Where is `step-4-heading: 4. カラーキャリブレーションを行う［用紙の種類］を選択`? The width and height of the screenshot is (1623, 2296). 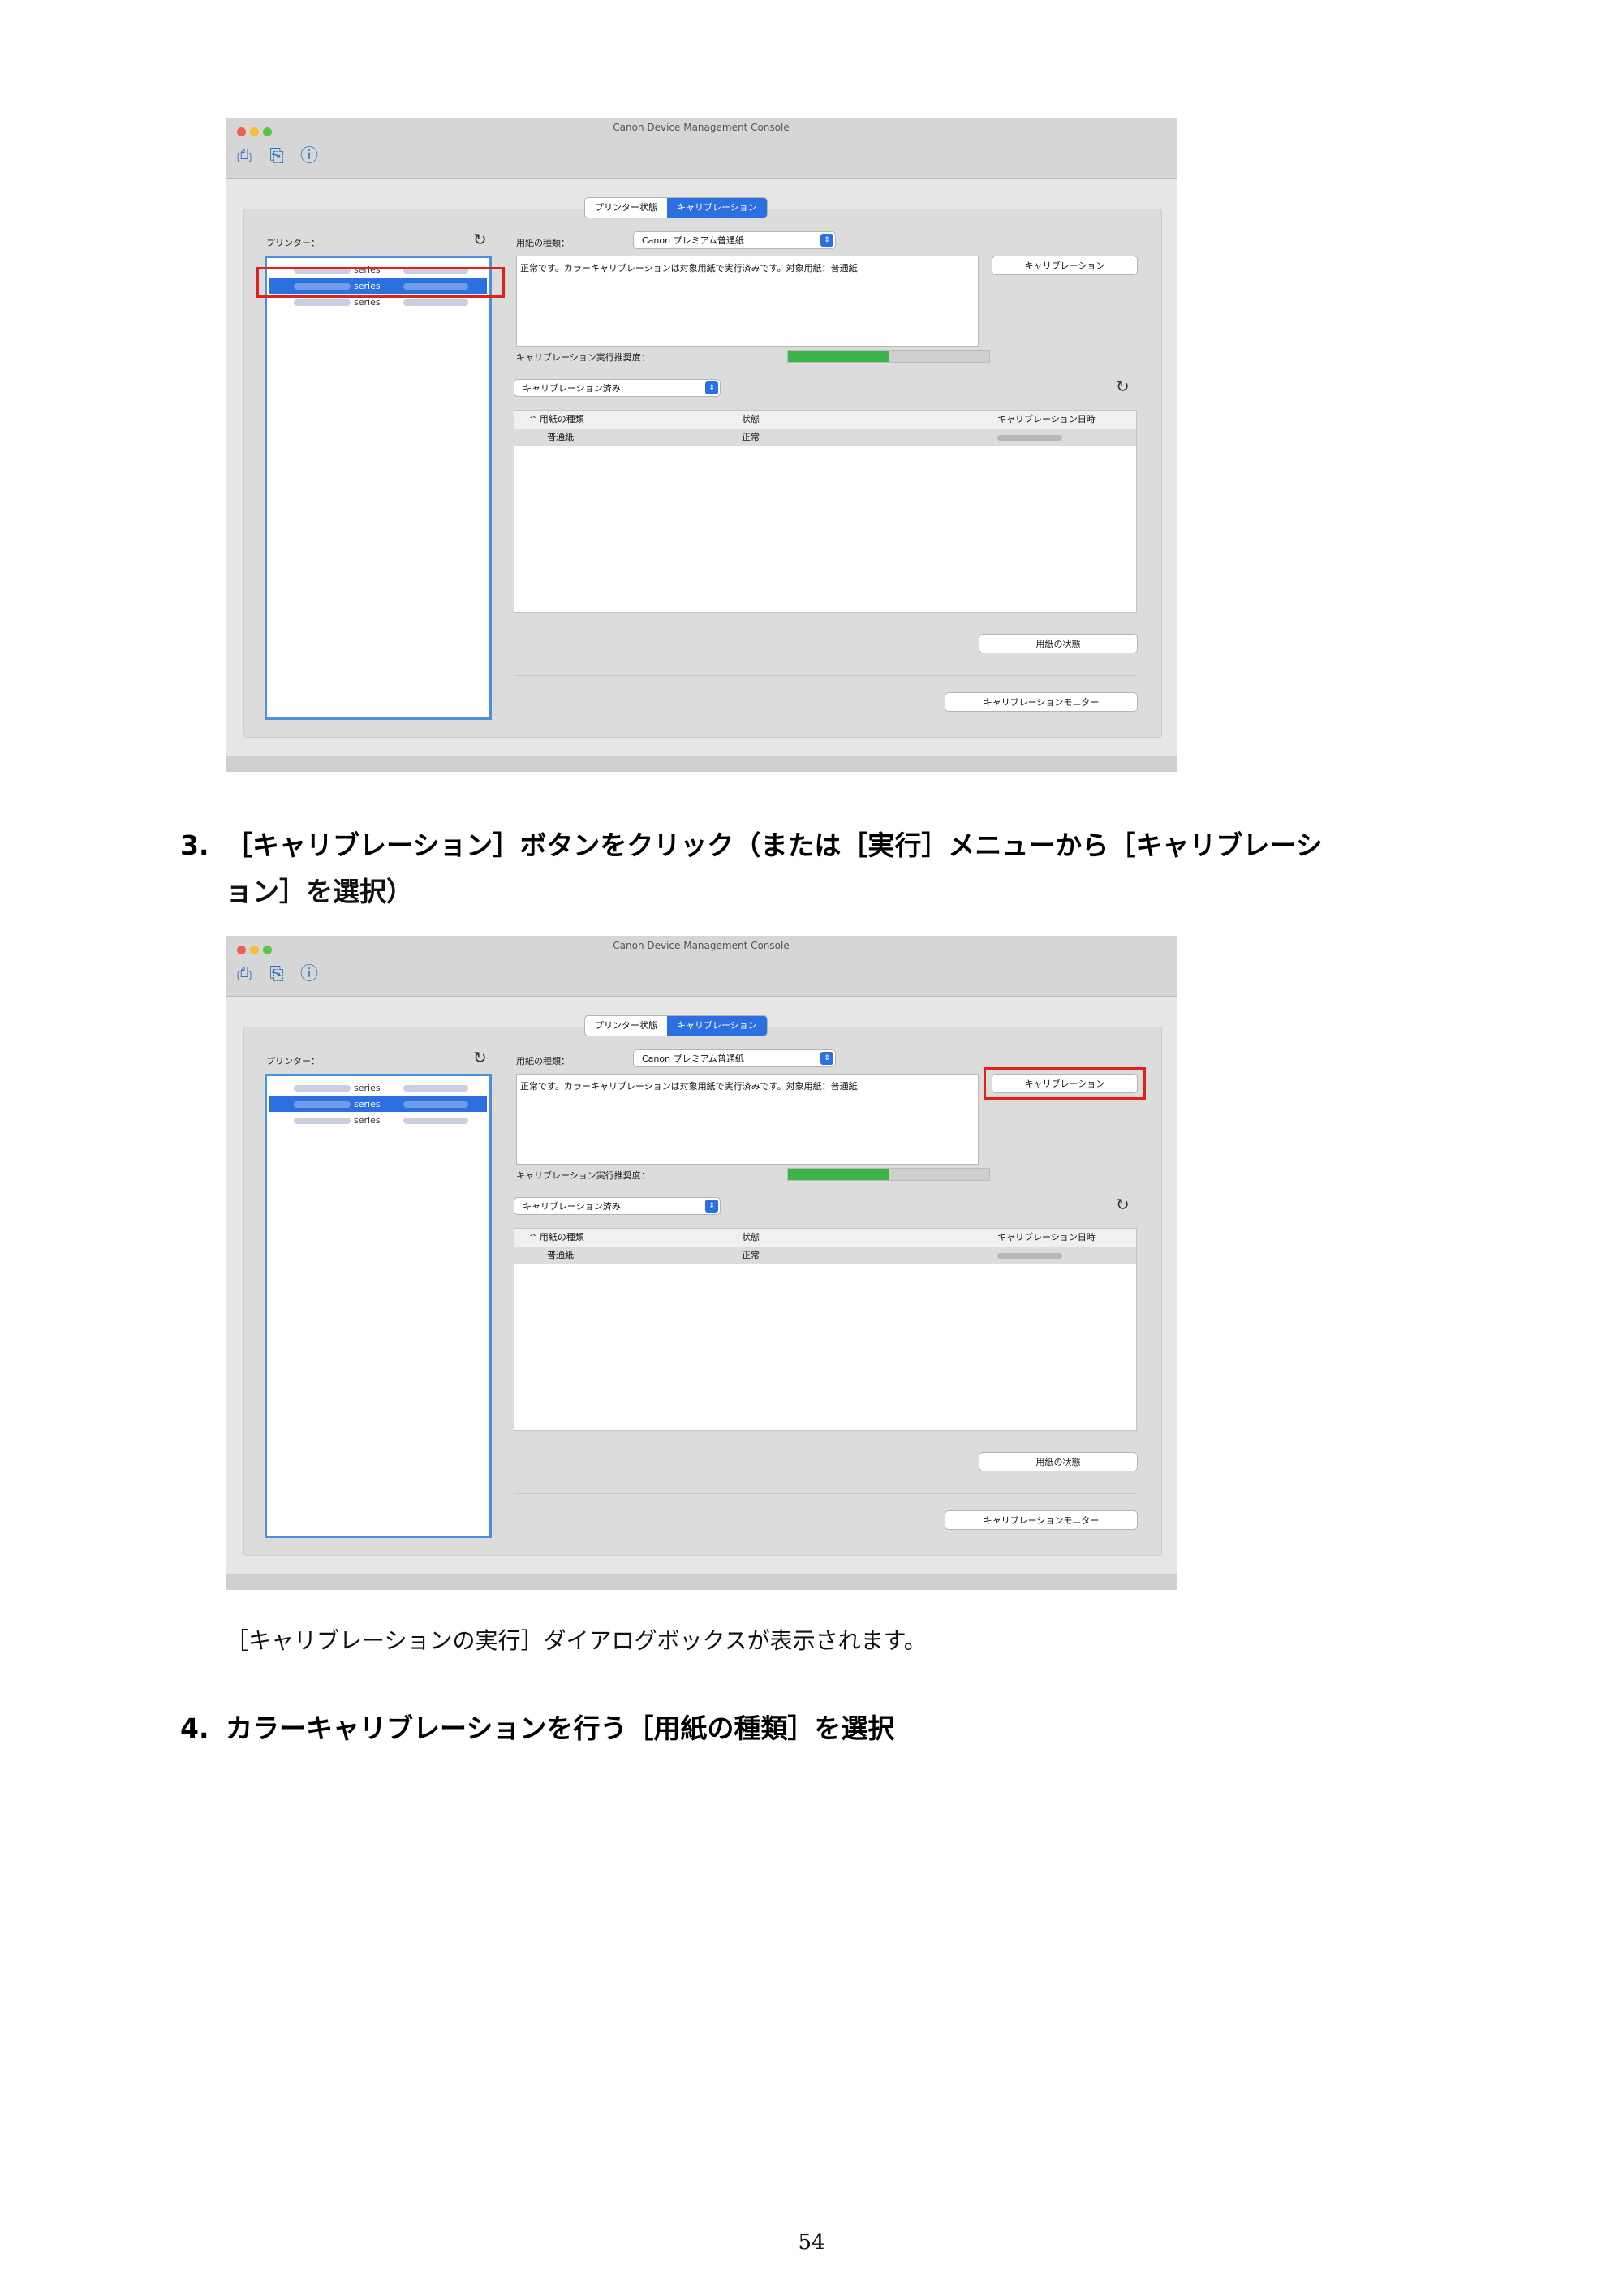 step-4-heading: 4. カラーキャリブレーションを行う［用紙の種類］を選択 is located at coordinates (537, 1729).